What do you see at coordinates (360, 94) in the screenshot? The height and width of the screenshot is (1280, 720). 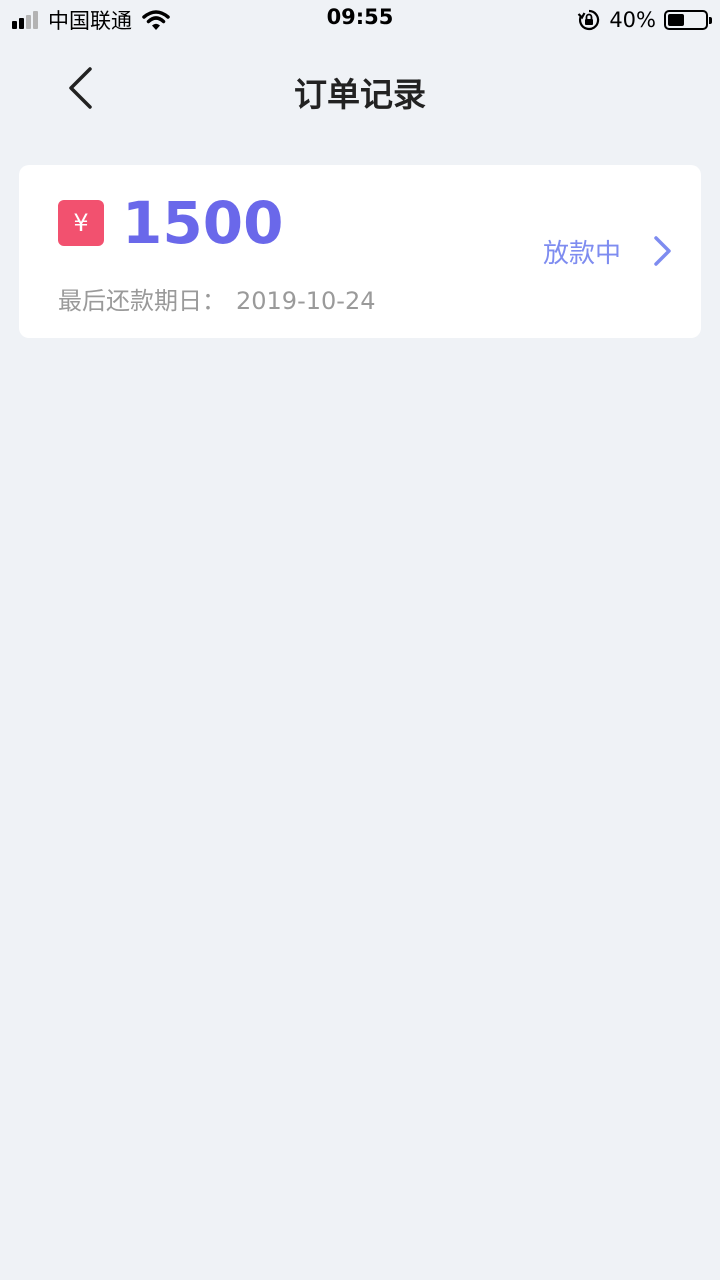 I see `page-title: 订单记录` at bounding box center [360, 94].